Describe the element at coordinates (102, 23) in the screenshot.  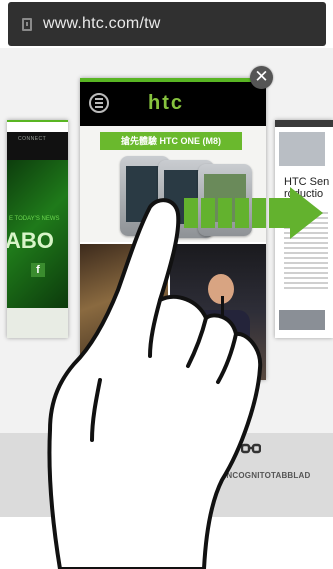
I see `url-text: www.htc.com/tw` at that location.